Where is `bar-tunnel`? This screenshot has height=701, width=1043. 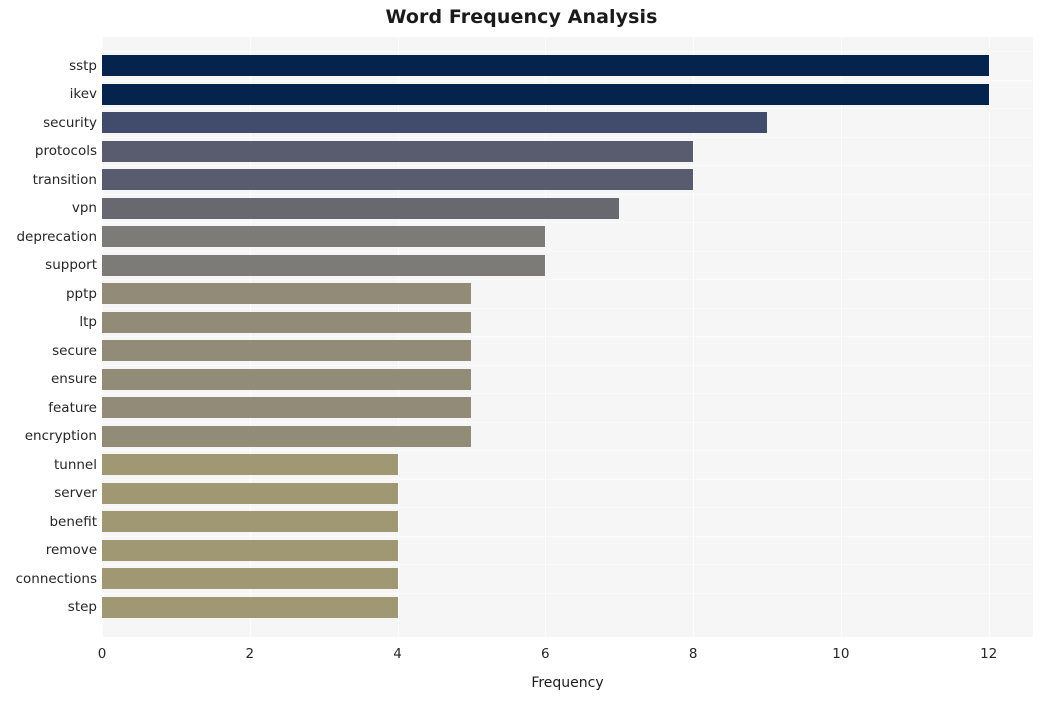
bar-tunnel is located at coordinates (250, 465).